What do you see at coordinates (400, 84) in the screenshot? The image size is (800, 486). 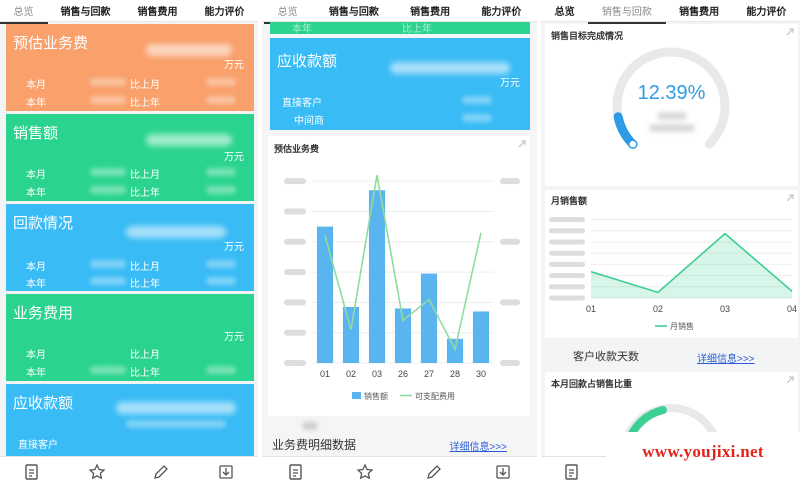 I see `receivable-card: 应收款额 万元 直接客户 中间商` at bounding box center [400, 84].